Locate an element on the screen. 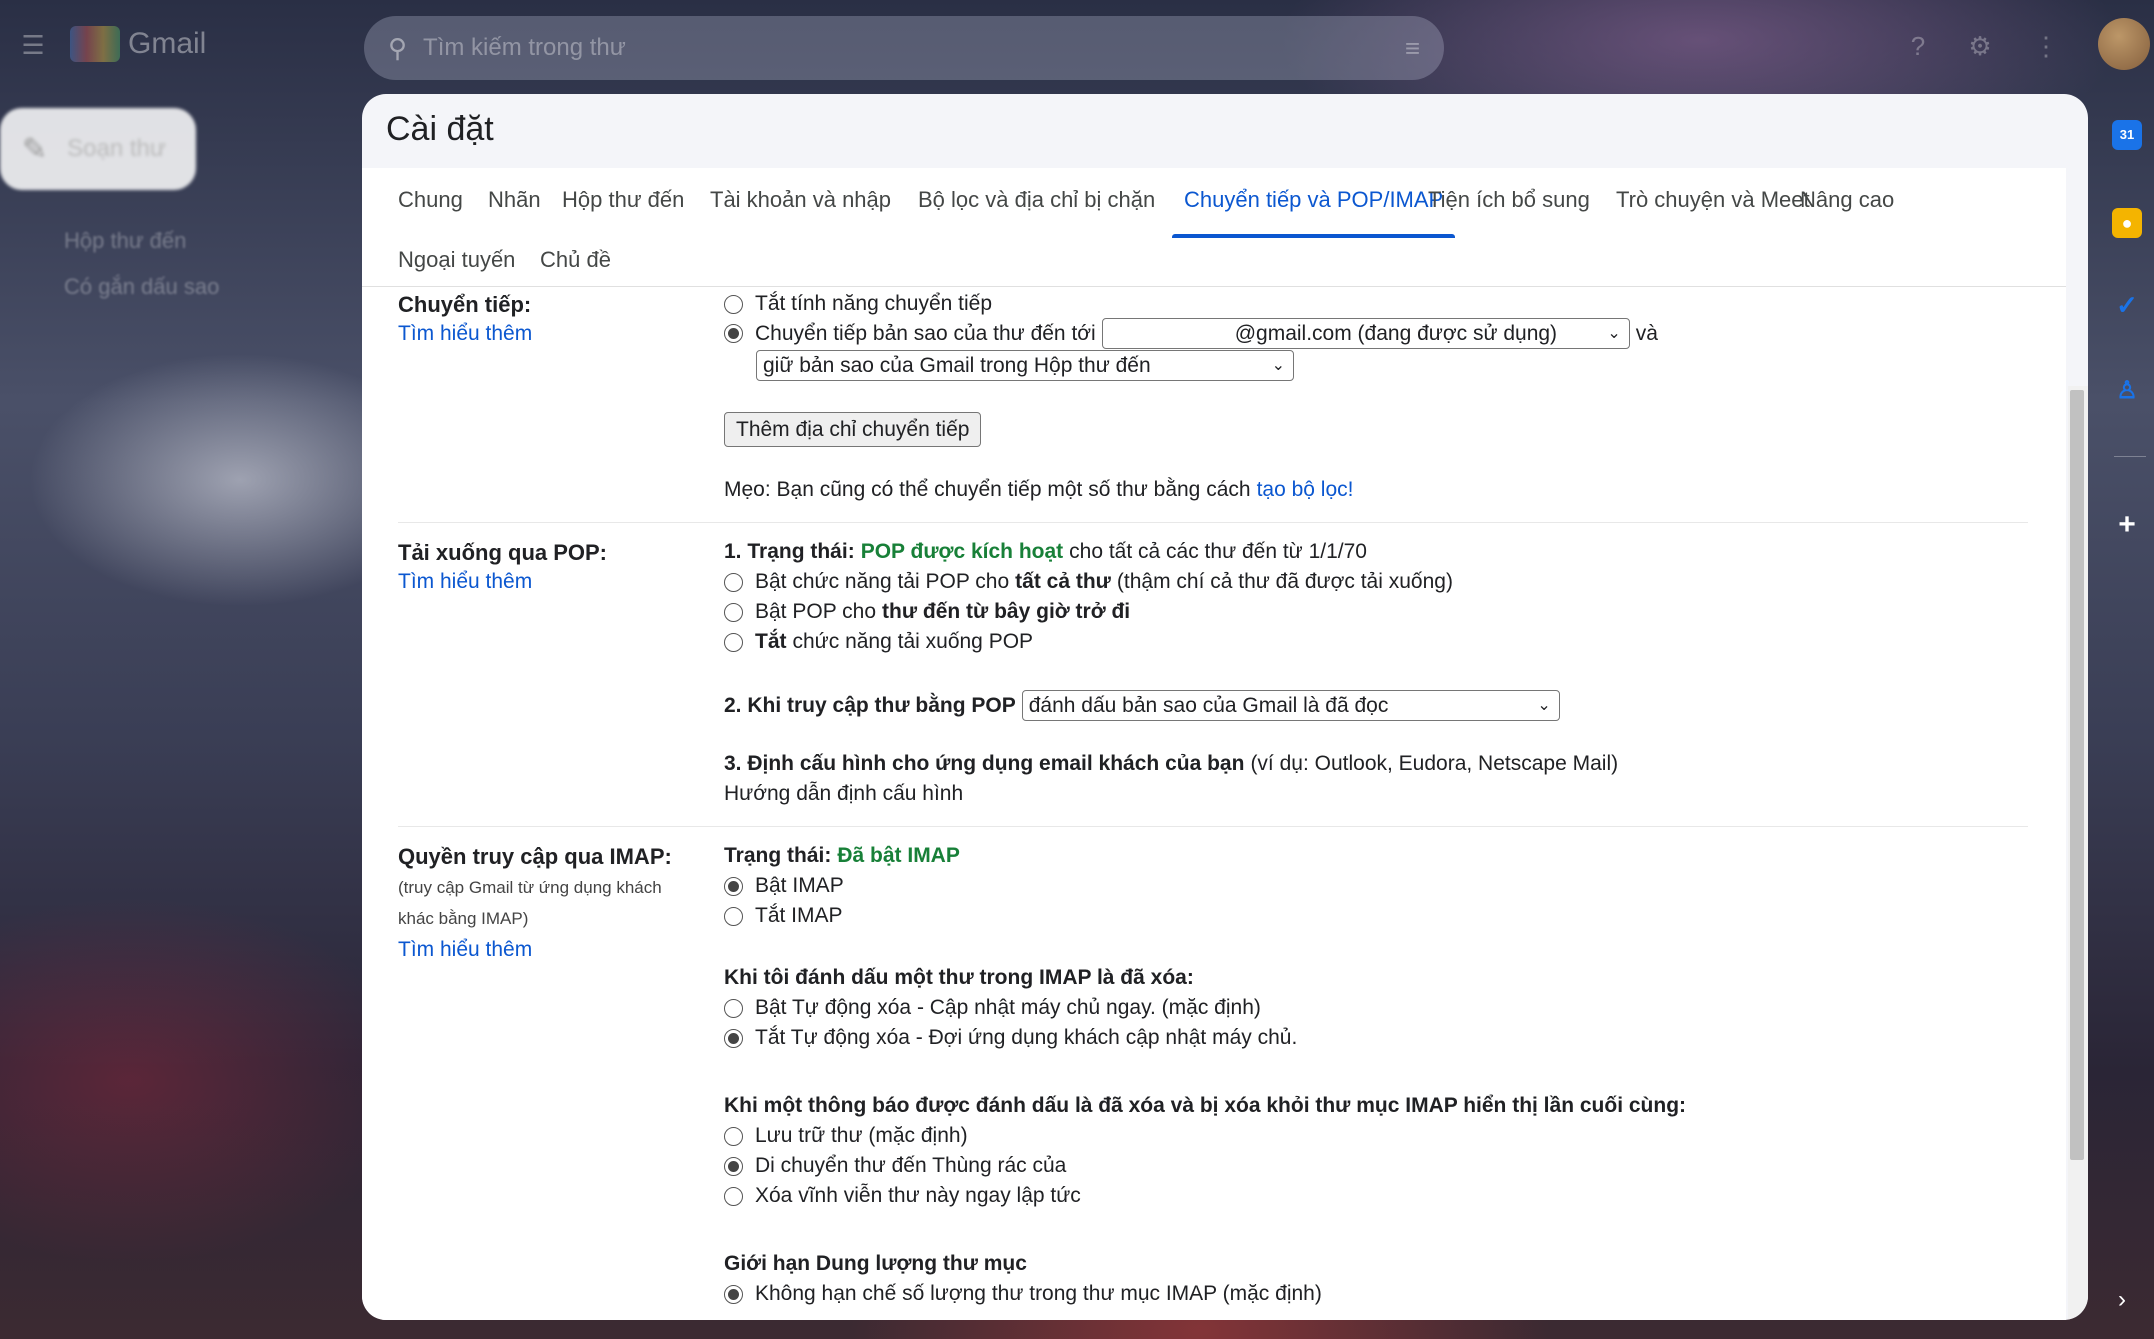 This screenshot has width=2154, height=1339. forwarding-address-select: @gmail.com (đang được sử dụng) ⌄ is located at coordinates (1365, 333).